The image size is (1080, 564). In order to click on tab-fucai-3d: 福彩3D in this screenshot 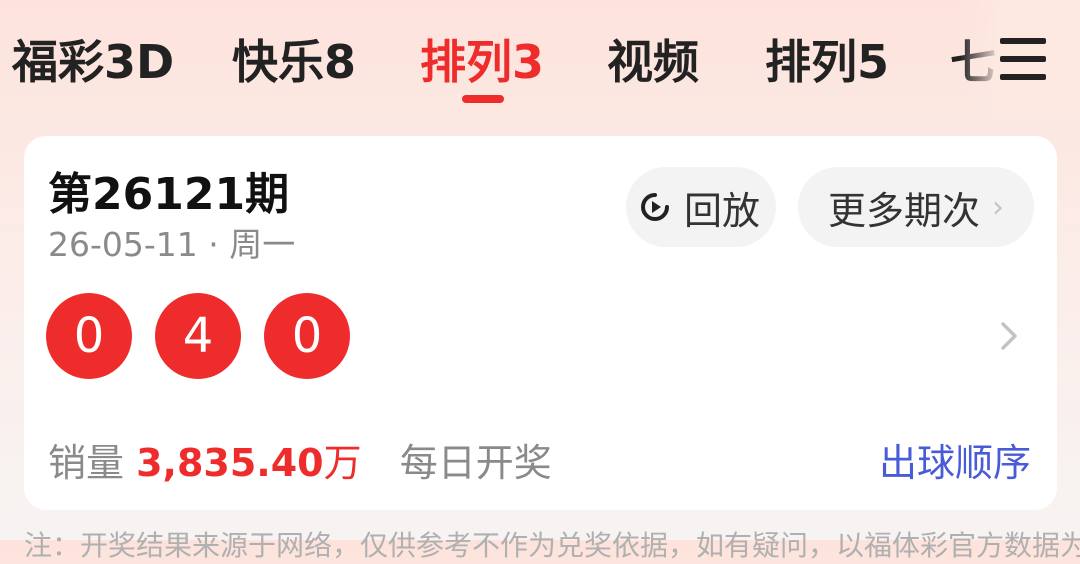, I will do `click(93, 62)`.